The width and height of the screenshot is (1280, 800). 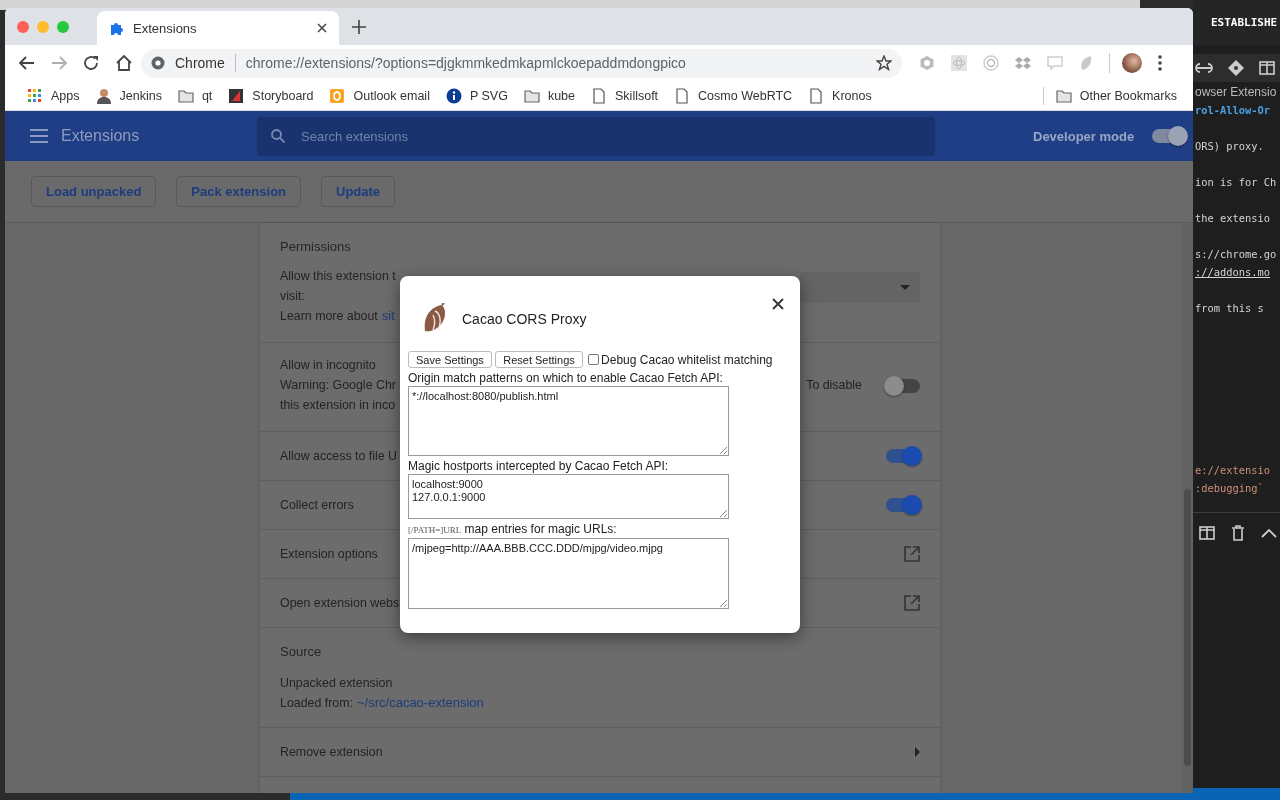 I want to click on setting-label: Allow access to file U, so click(x=339, y=456).